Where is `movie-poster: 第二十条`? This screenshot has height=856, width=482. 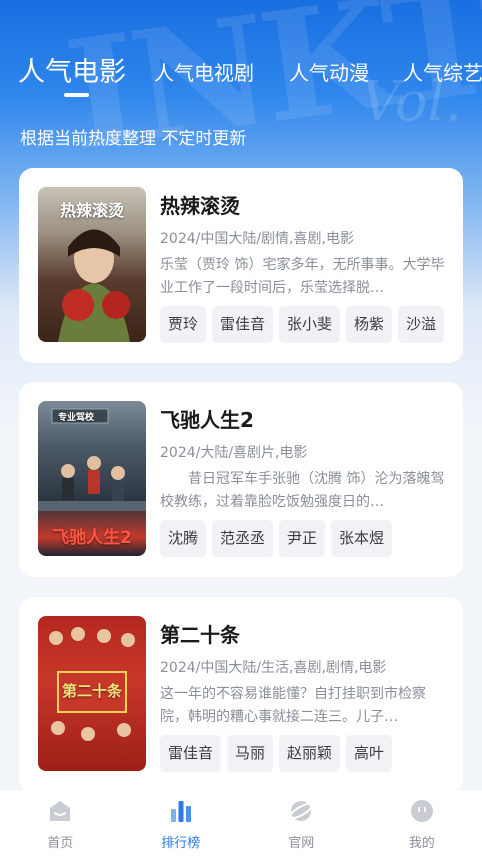
movie-poster: 第二十条 is located at coordinates (92, 693).